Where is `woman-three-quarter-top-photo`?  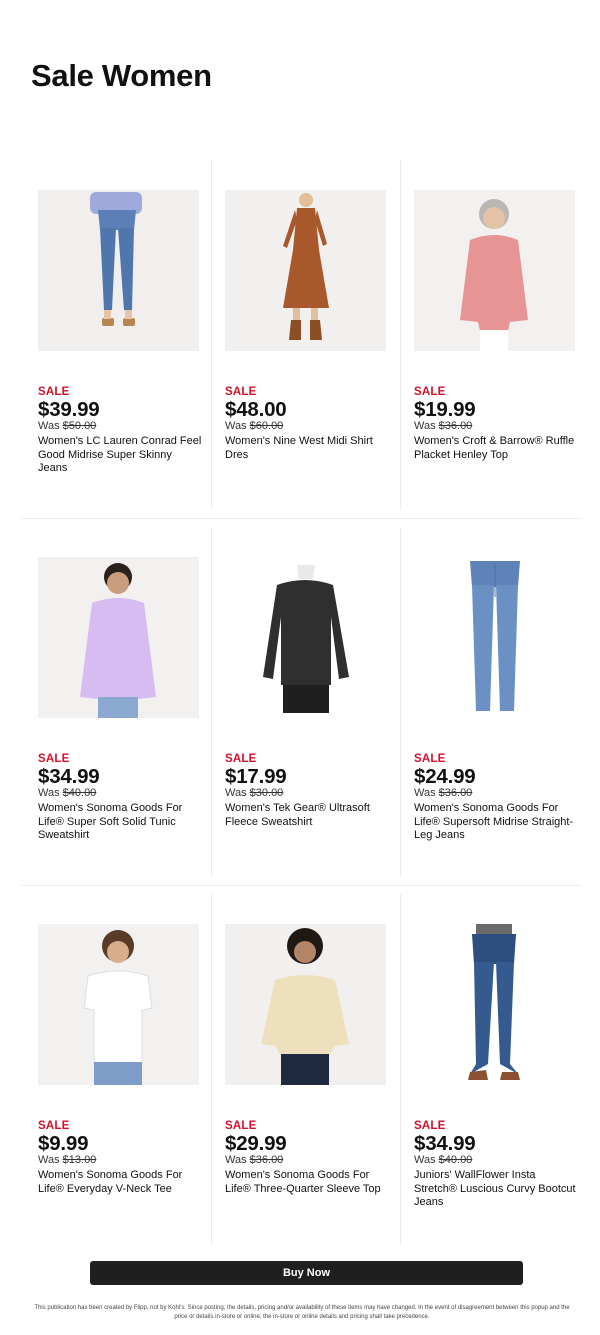 woman-three-quarter-top-photo is located at coordinates (305, 1004).